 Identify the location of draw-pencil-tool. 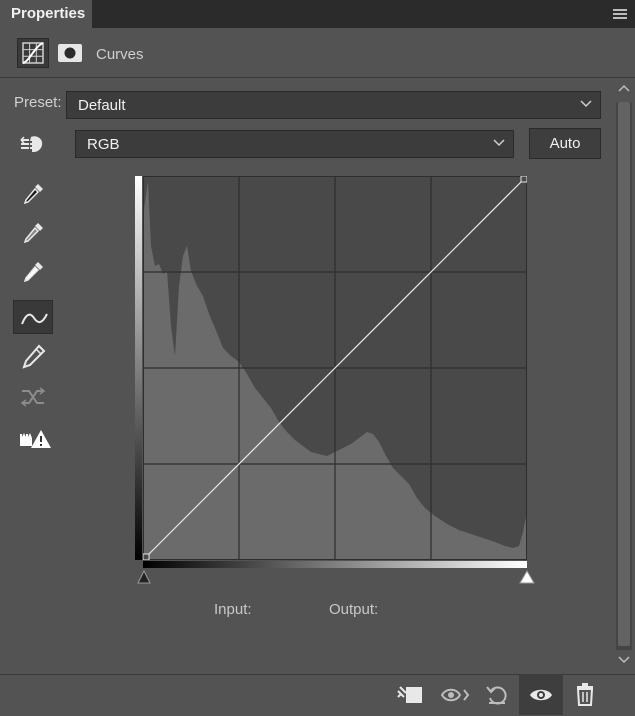
(33, 357).